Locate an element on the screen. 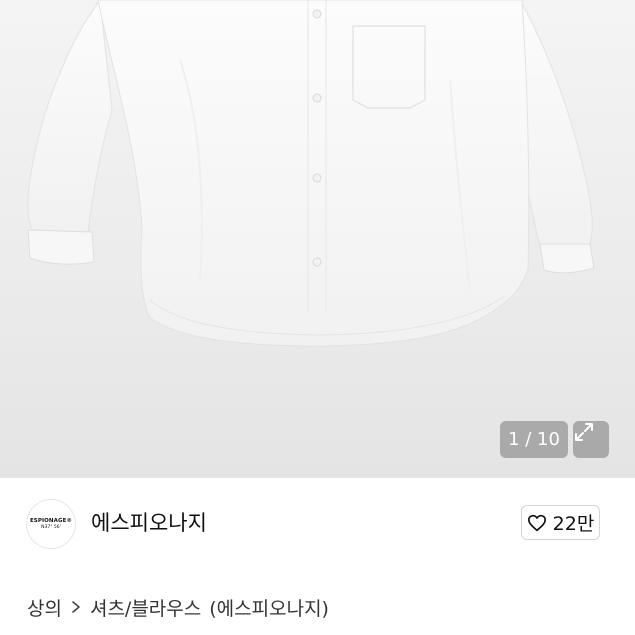 The height and width of the screenshot is (635, 635). logo-text-brand: ESPIONAGE® is located at coordinates (51, 520).